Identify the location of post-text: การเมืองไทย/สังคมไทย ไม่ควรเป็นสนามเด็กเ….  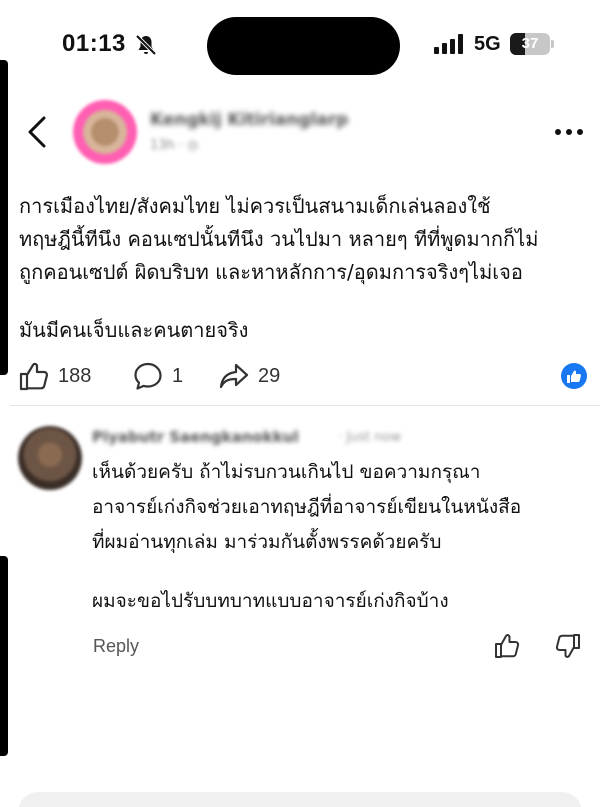
(279, 239).